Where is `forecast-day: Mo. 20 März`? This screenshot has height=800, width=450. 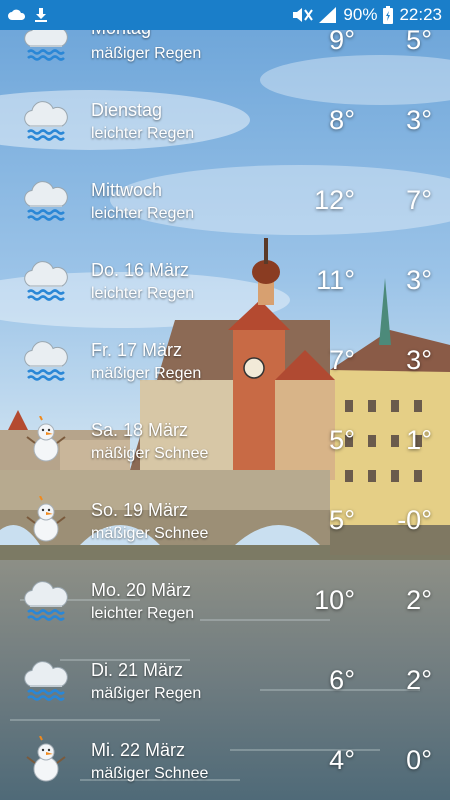
forecast-day: Mo. 20 März is located at coordinates (141, 590).